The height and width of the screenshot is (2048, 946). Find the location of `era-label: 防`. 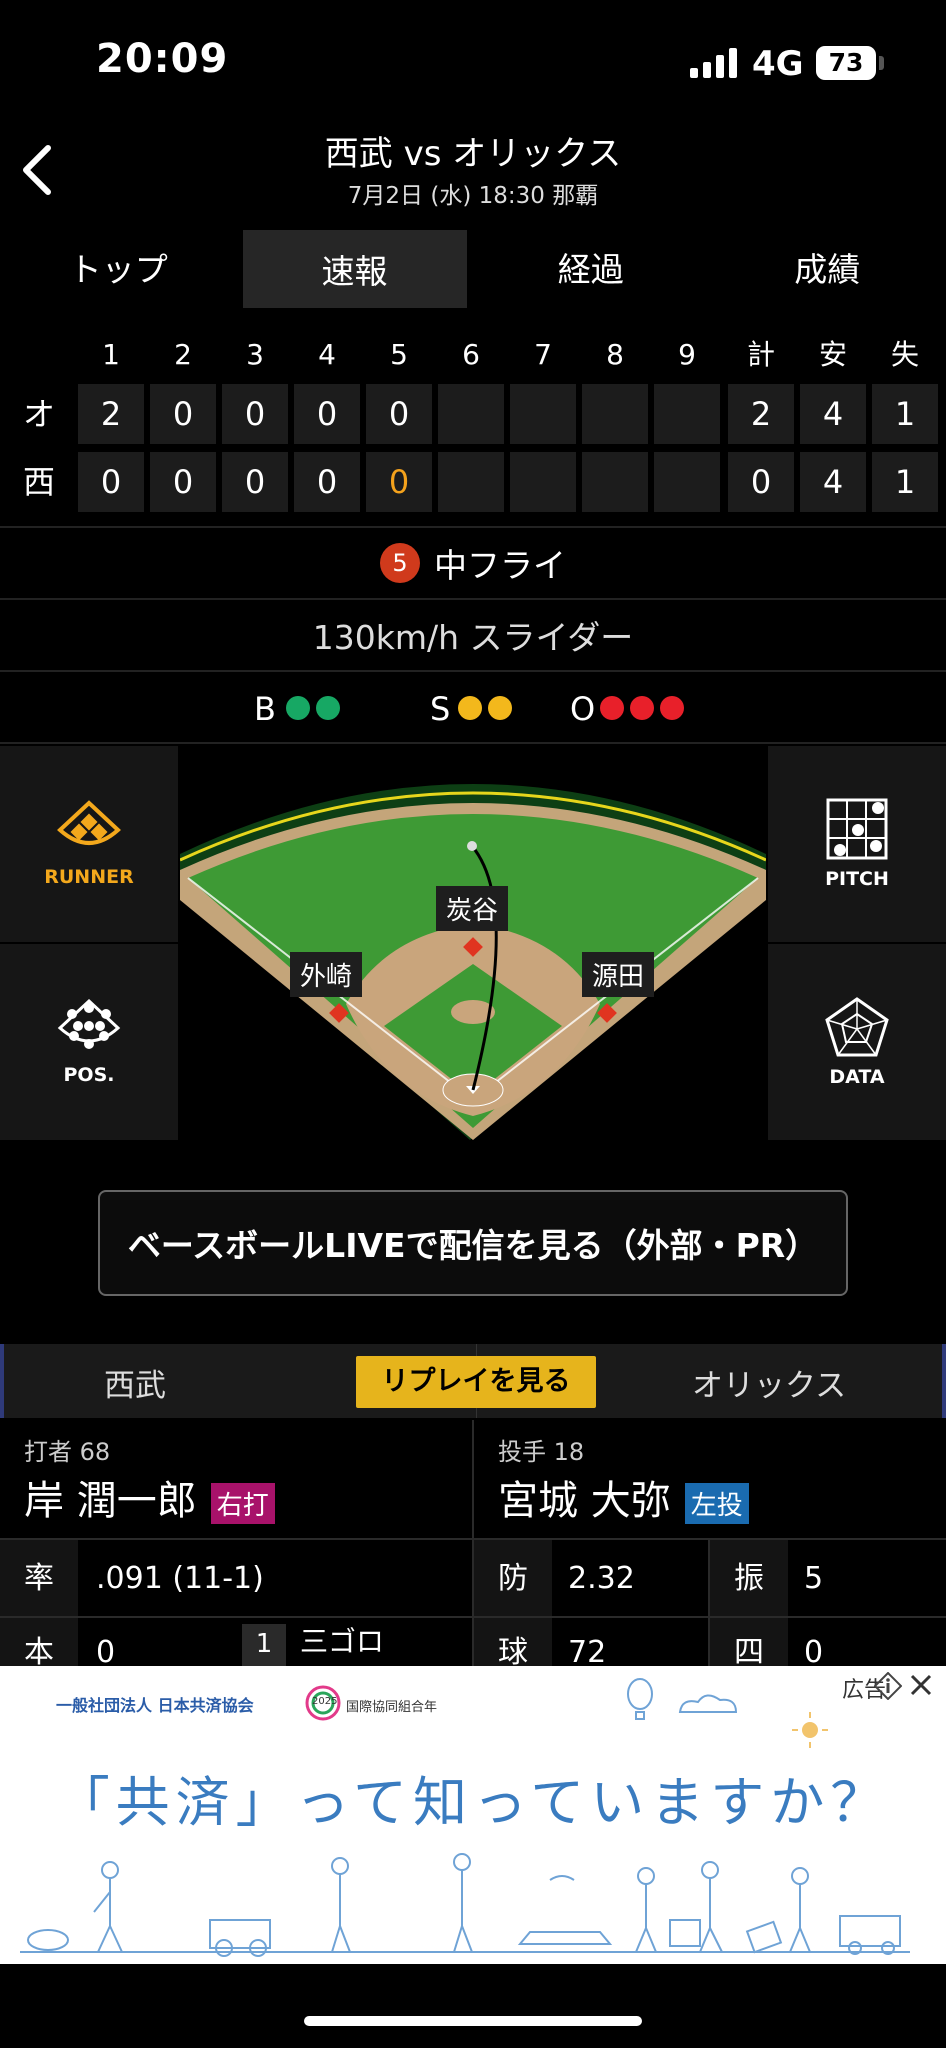

era-label: 防 is located at coordinates (513, 1579).